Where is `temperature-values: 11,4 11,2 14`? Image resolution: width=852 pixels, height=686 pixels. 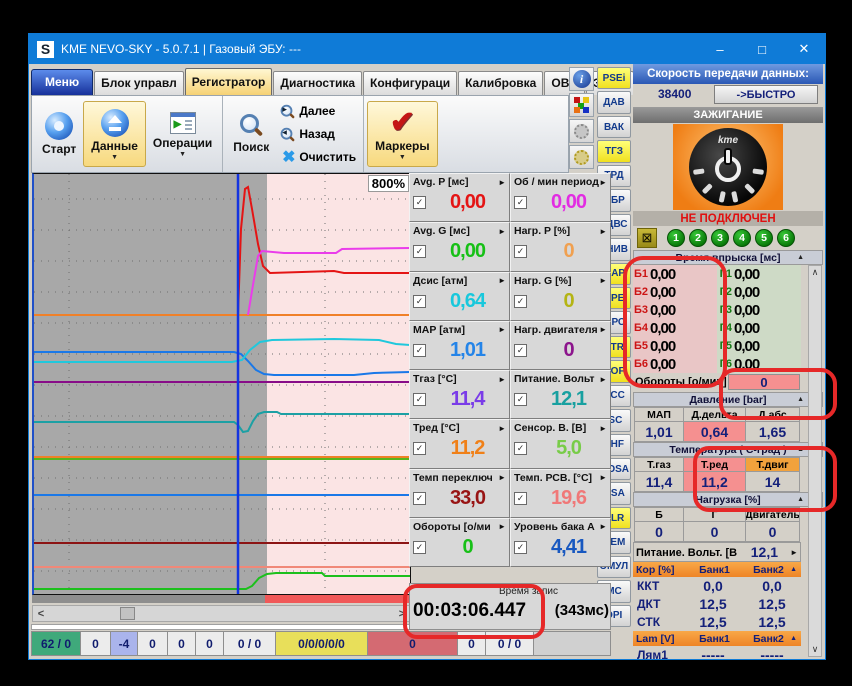 temperature-values: 11,4 11,2 14 is located at coordinates (717, 482).